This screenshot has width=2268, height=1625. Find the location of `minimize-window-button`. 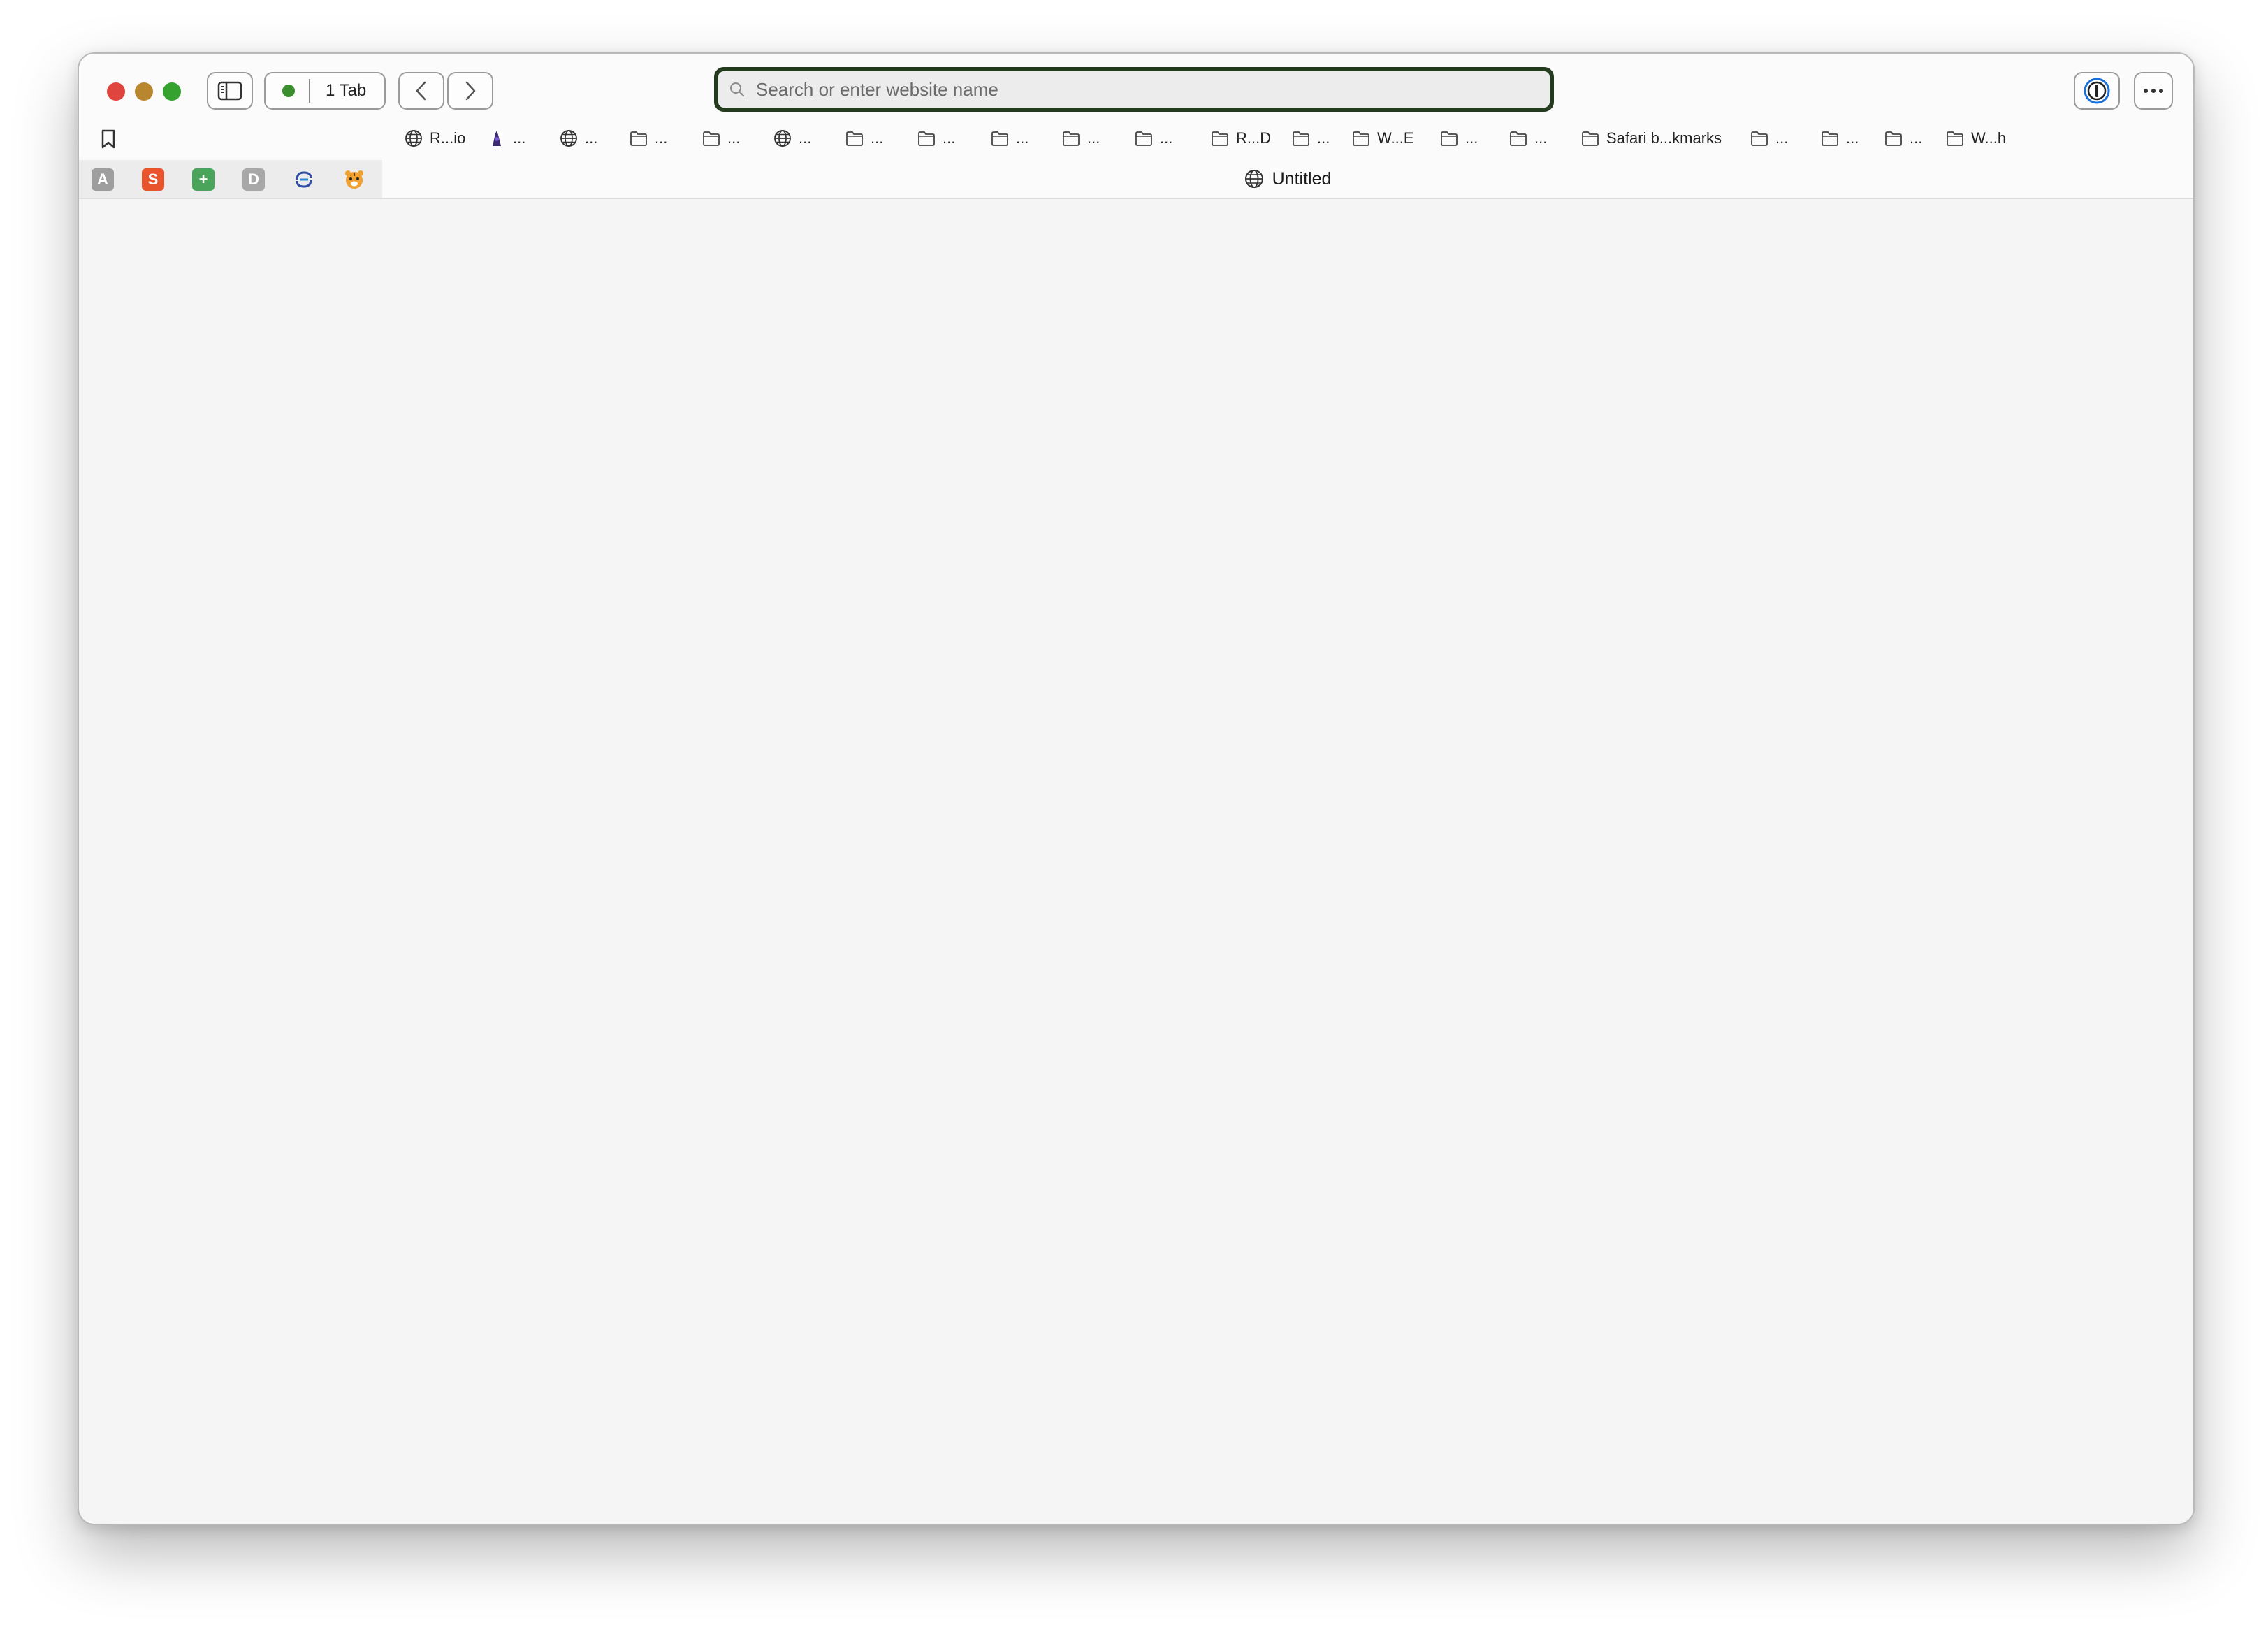

minimize-window-button is located at coordinates (144, 91).